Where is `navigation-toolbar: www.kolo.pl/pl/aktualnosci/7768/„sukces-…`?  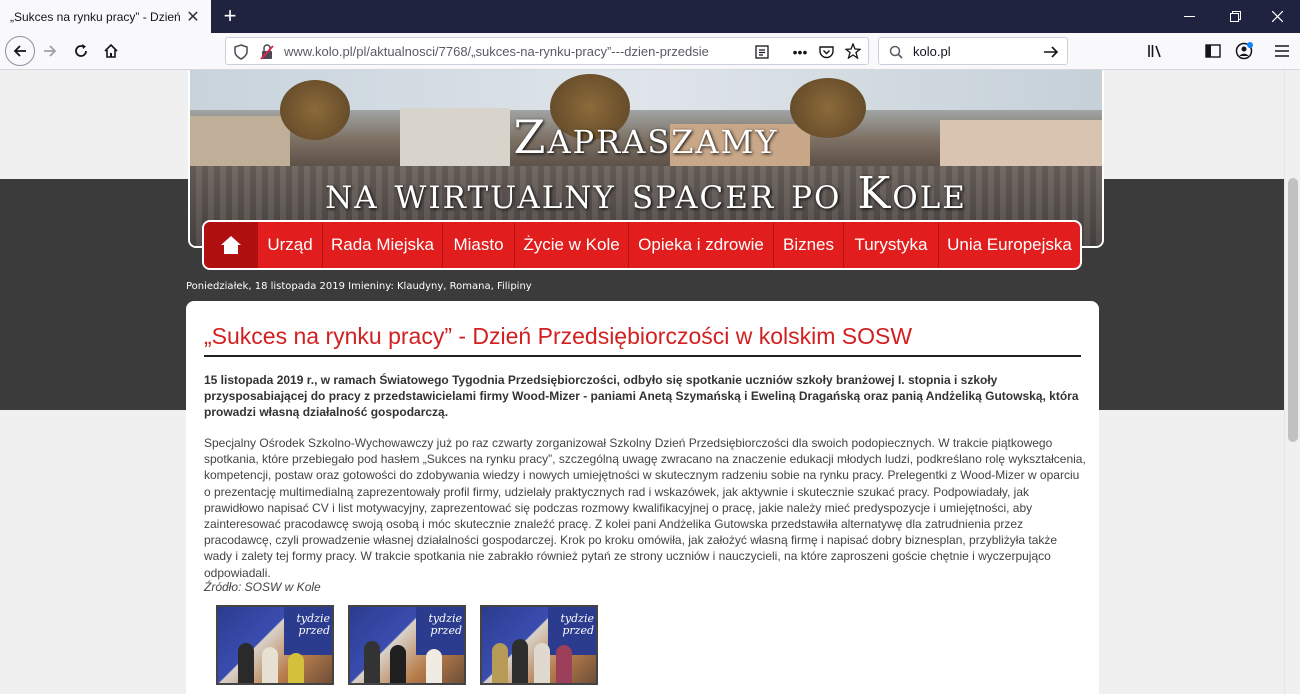 navigation-toolbar: www.kolo.pl/pl/aktualnosci/7768/„sukces-… is located at coordinates (650, 51).